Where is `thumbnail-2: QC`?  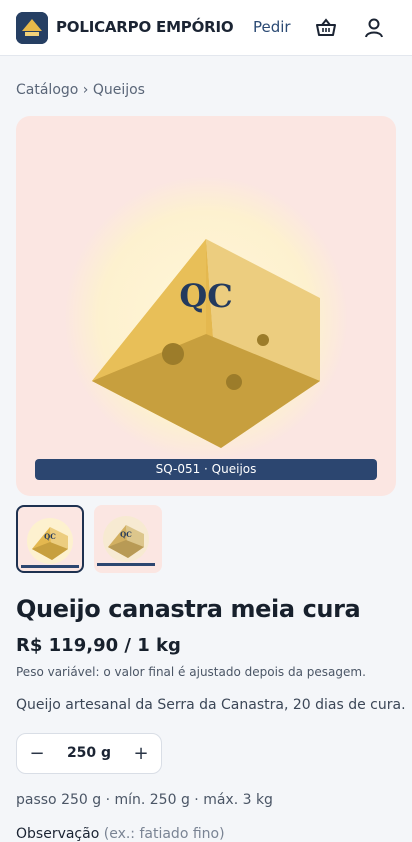
thumbnail-2: QC is located at coordinates (128, 539).